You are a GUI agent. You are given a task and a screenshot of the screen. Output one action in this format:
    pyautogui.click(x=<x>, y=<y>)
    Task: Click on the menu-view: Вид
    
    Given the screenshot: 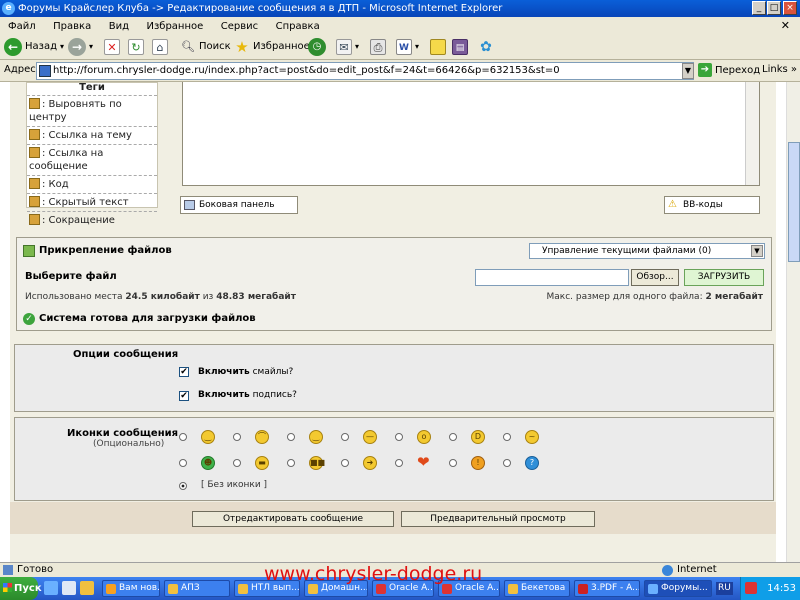 What is the action you would take?
    pyautogui.click(x=119, y=26)
    